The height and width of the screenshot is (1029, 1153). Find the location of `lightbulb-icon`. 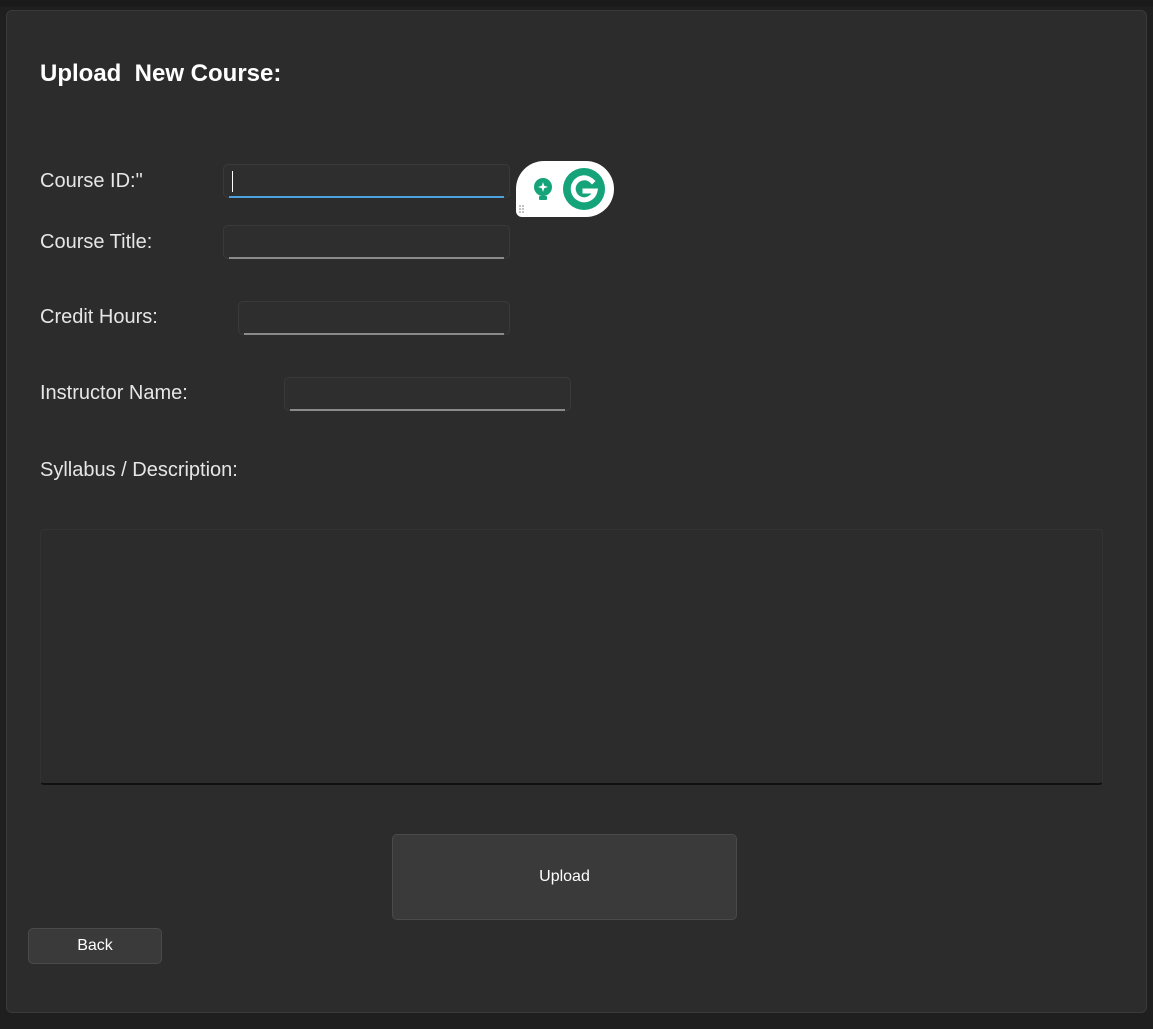

lightbulb-icon is located at coordinates (543, 190).